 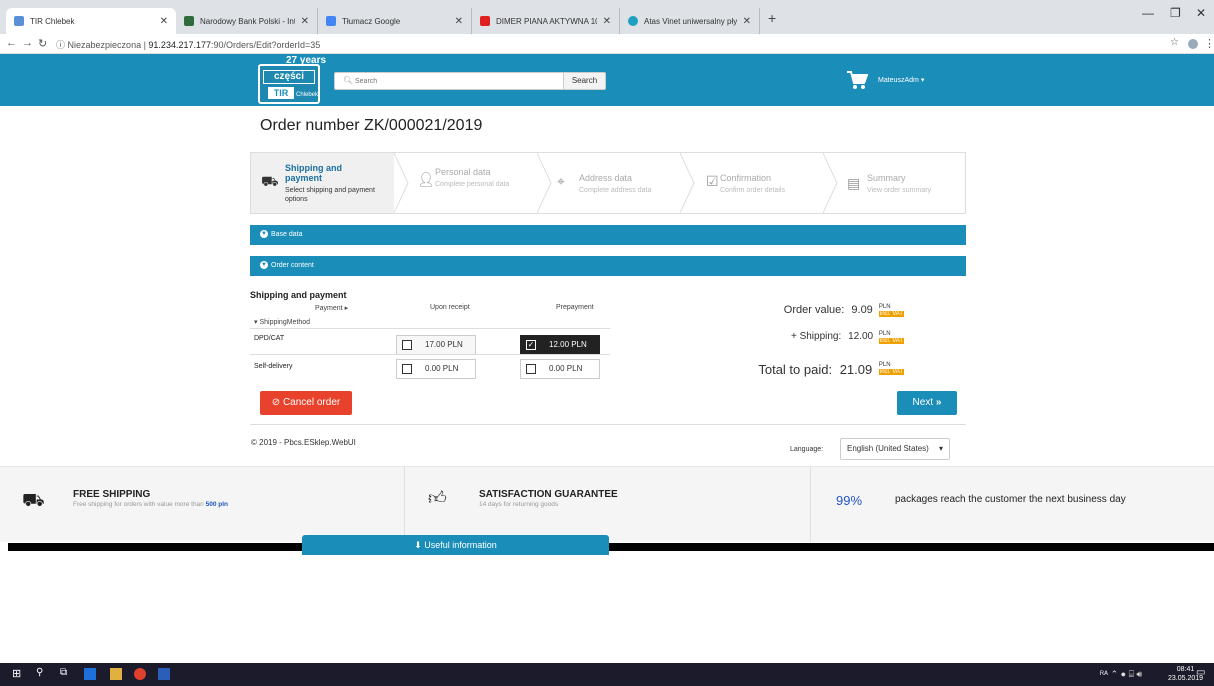 What do you see at coordinates (884, 334) in the screenshot?
I see `currency: PLN` at bounding box center [884, 334].